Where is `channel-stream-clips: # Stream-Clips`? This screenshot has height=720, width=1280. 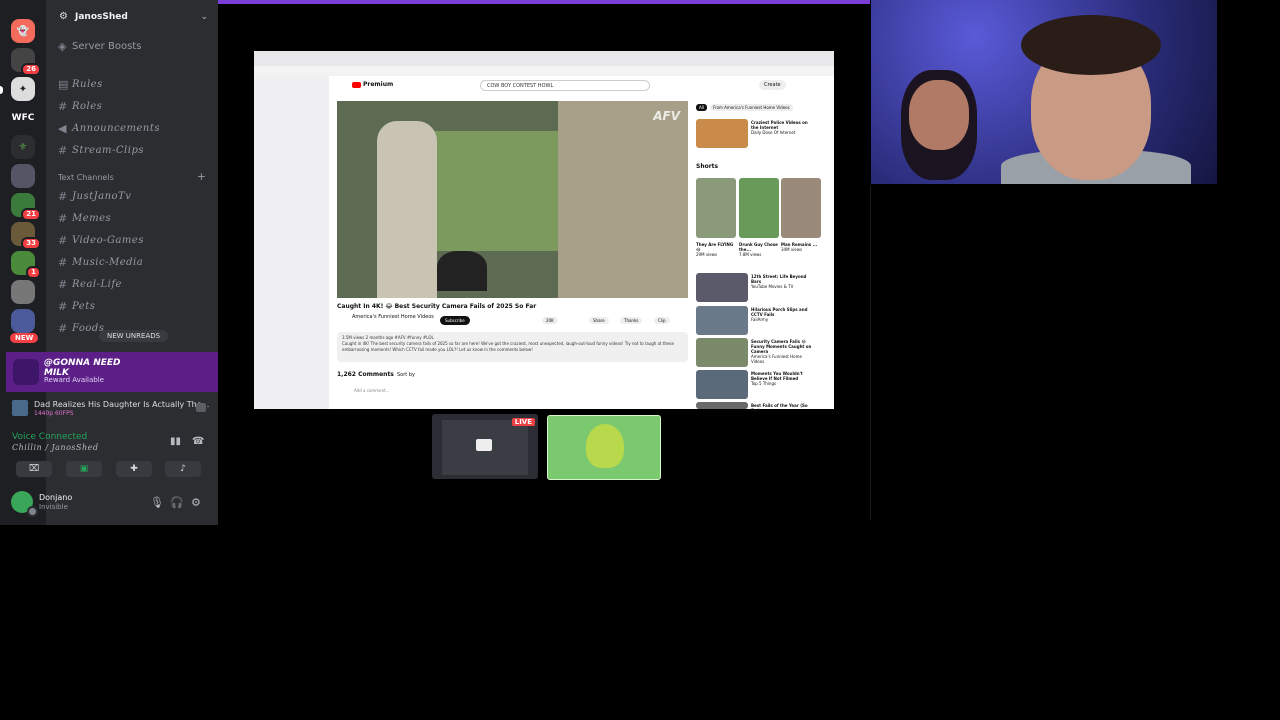 channel-stream-clips: # Stream-Clips is located at coordinates (101, 150).